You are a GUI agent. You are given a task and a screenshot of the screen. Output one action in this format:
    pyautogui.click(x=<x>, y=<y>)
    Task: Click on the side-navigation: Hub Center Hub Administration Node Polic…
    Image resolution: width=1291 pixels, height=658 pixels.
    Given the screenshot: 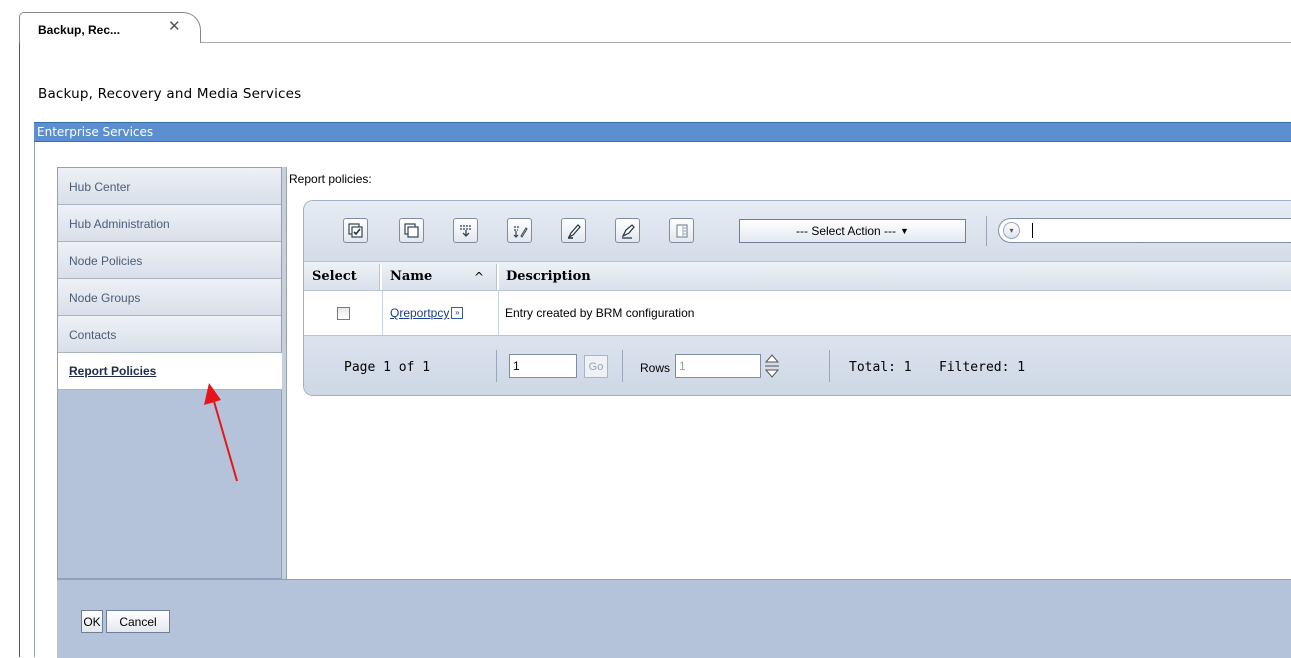 What is the action you would take?
    pyautogui.click(x=170, y=373)
    